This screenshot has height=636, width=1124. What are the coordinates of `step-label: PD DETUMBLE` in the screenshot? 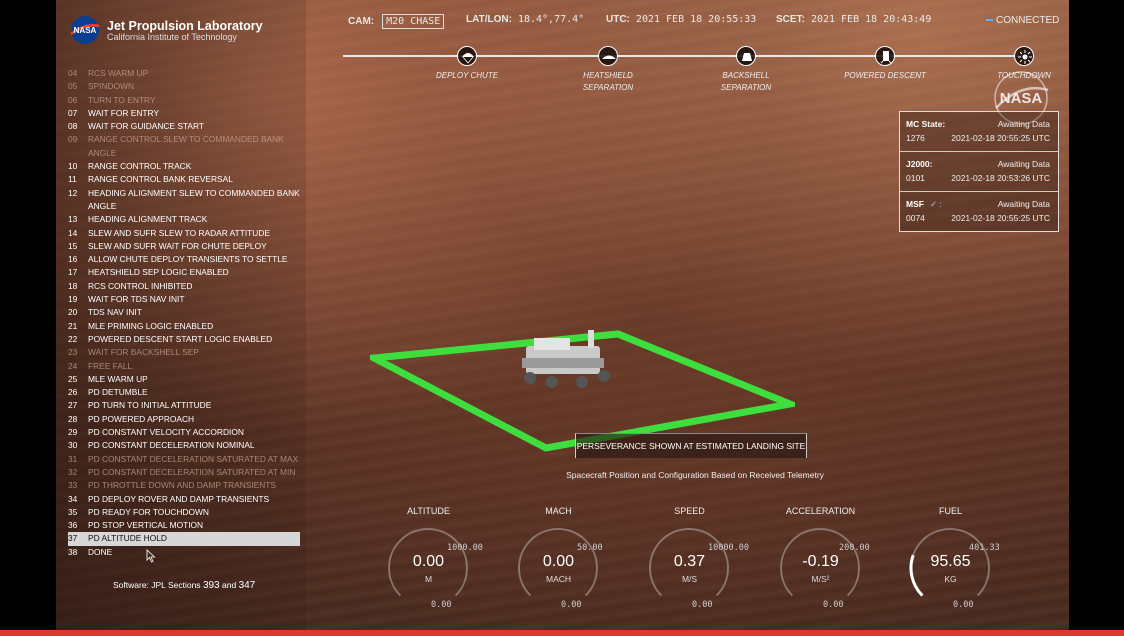 It's located at (118, 392).